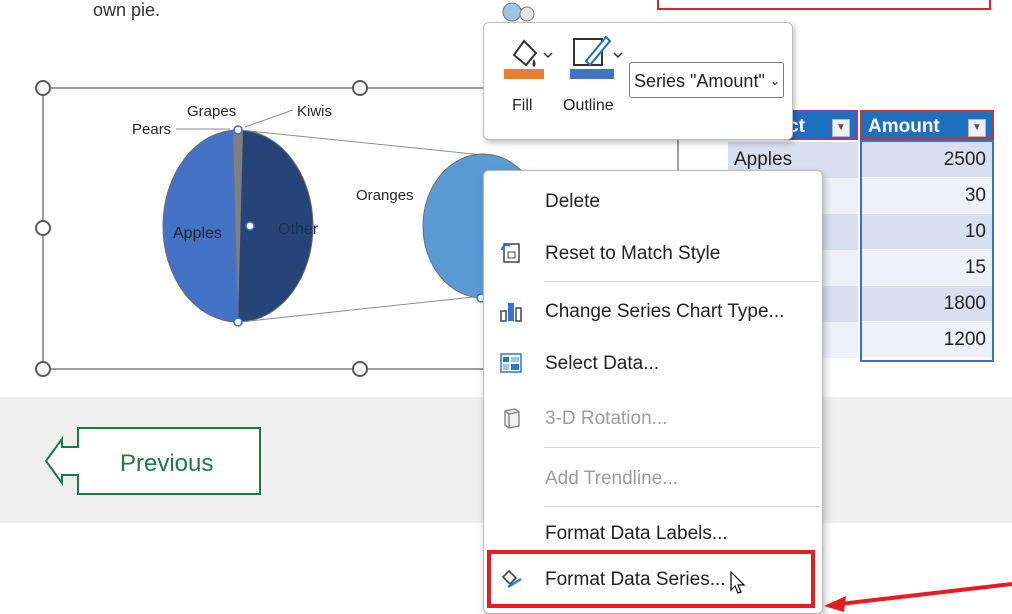  I want to click on menu-item-reset-style: Reset to Match Style, so click(653, 253).